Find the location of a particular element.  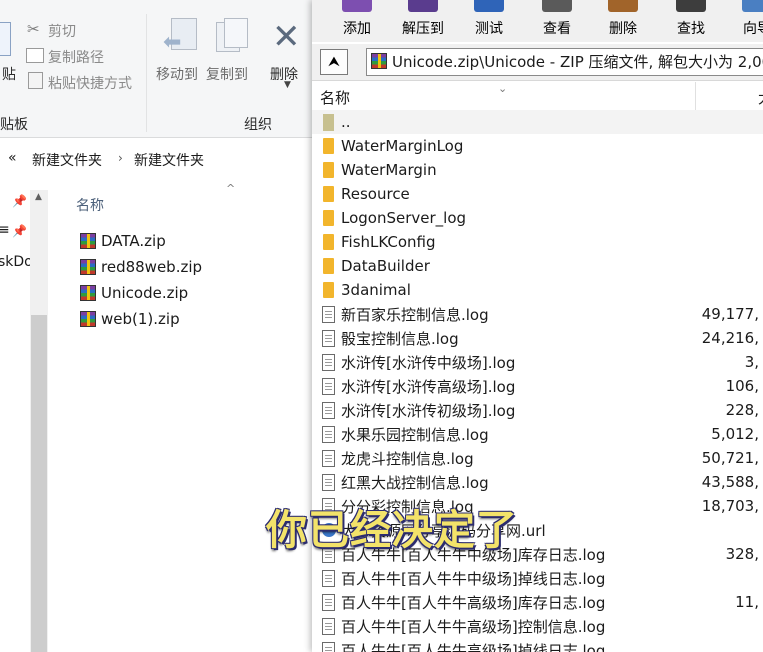

find-button: 查找 is located at coordinates (691, 21).